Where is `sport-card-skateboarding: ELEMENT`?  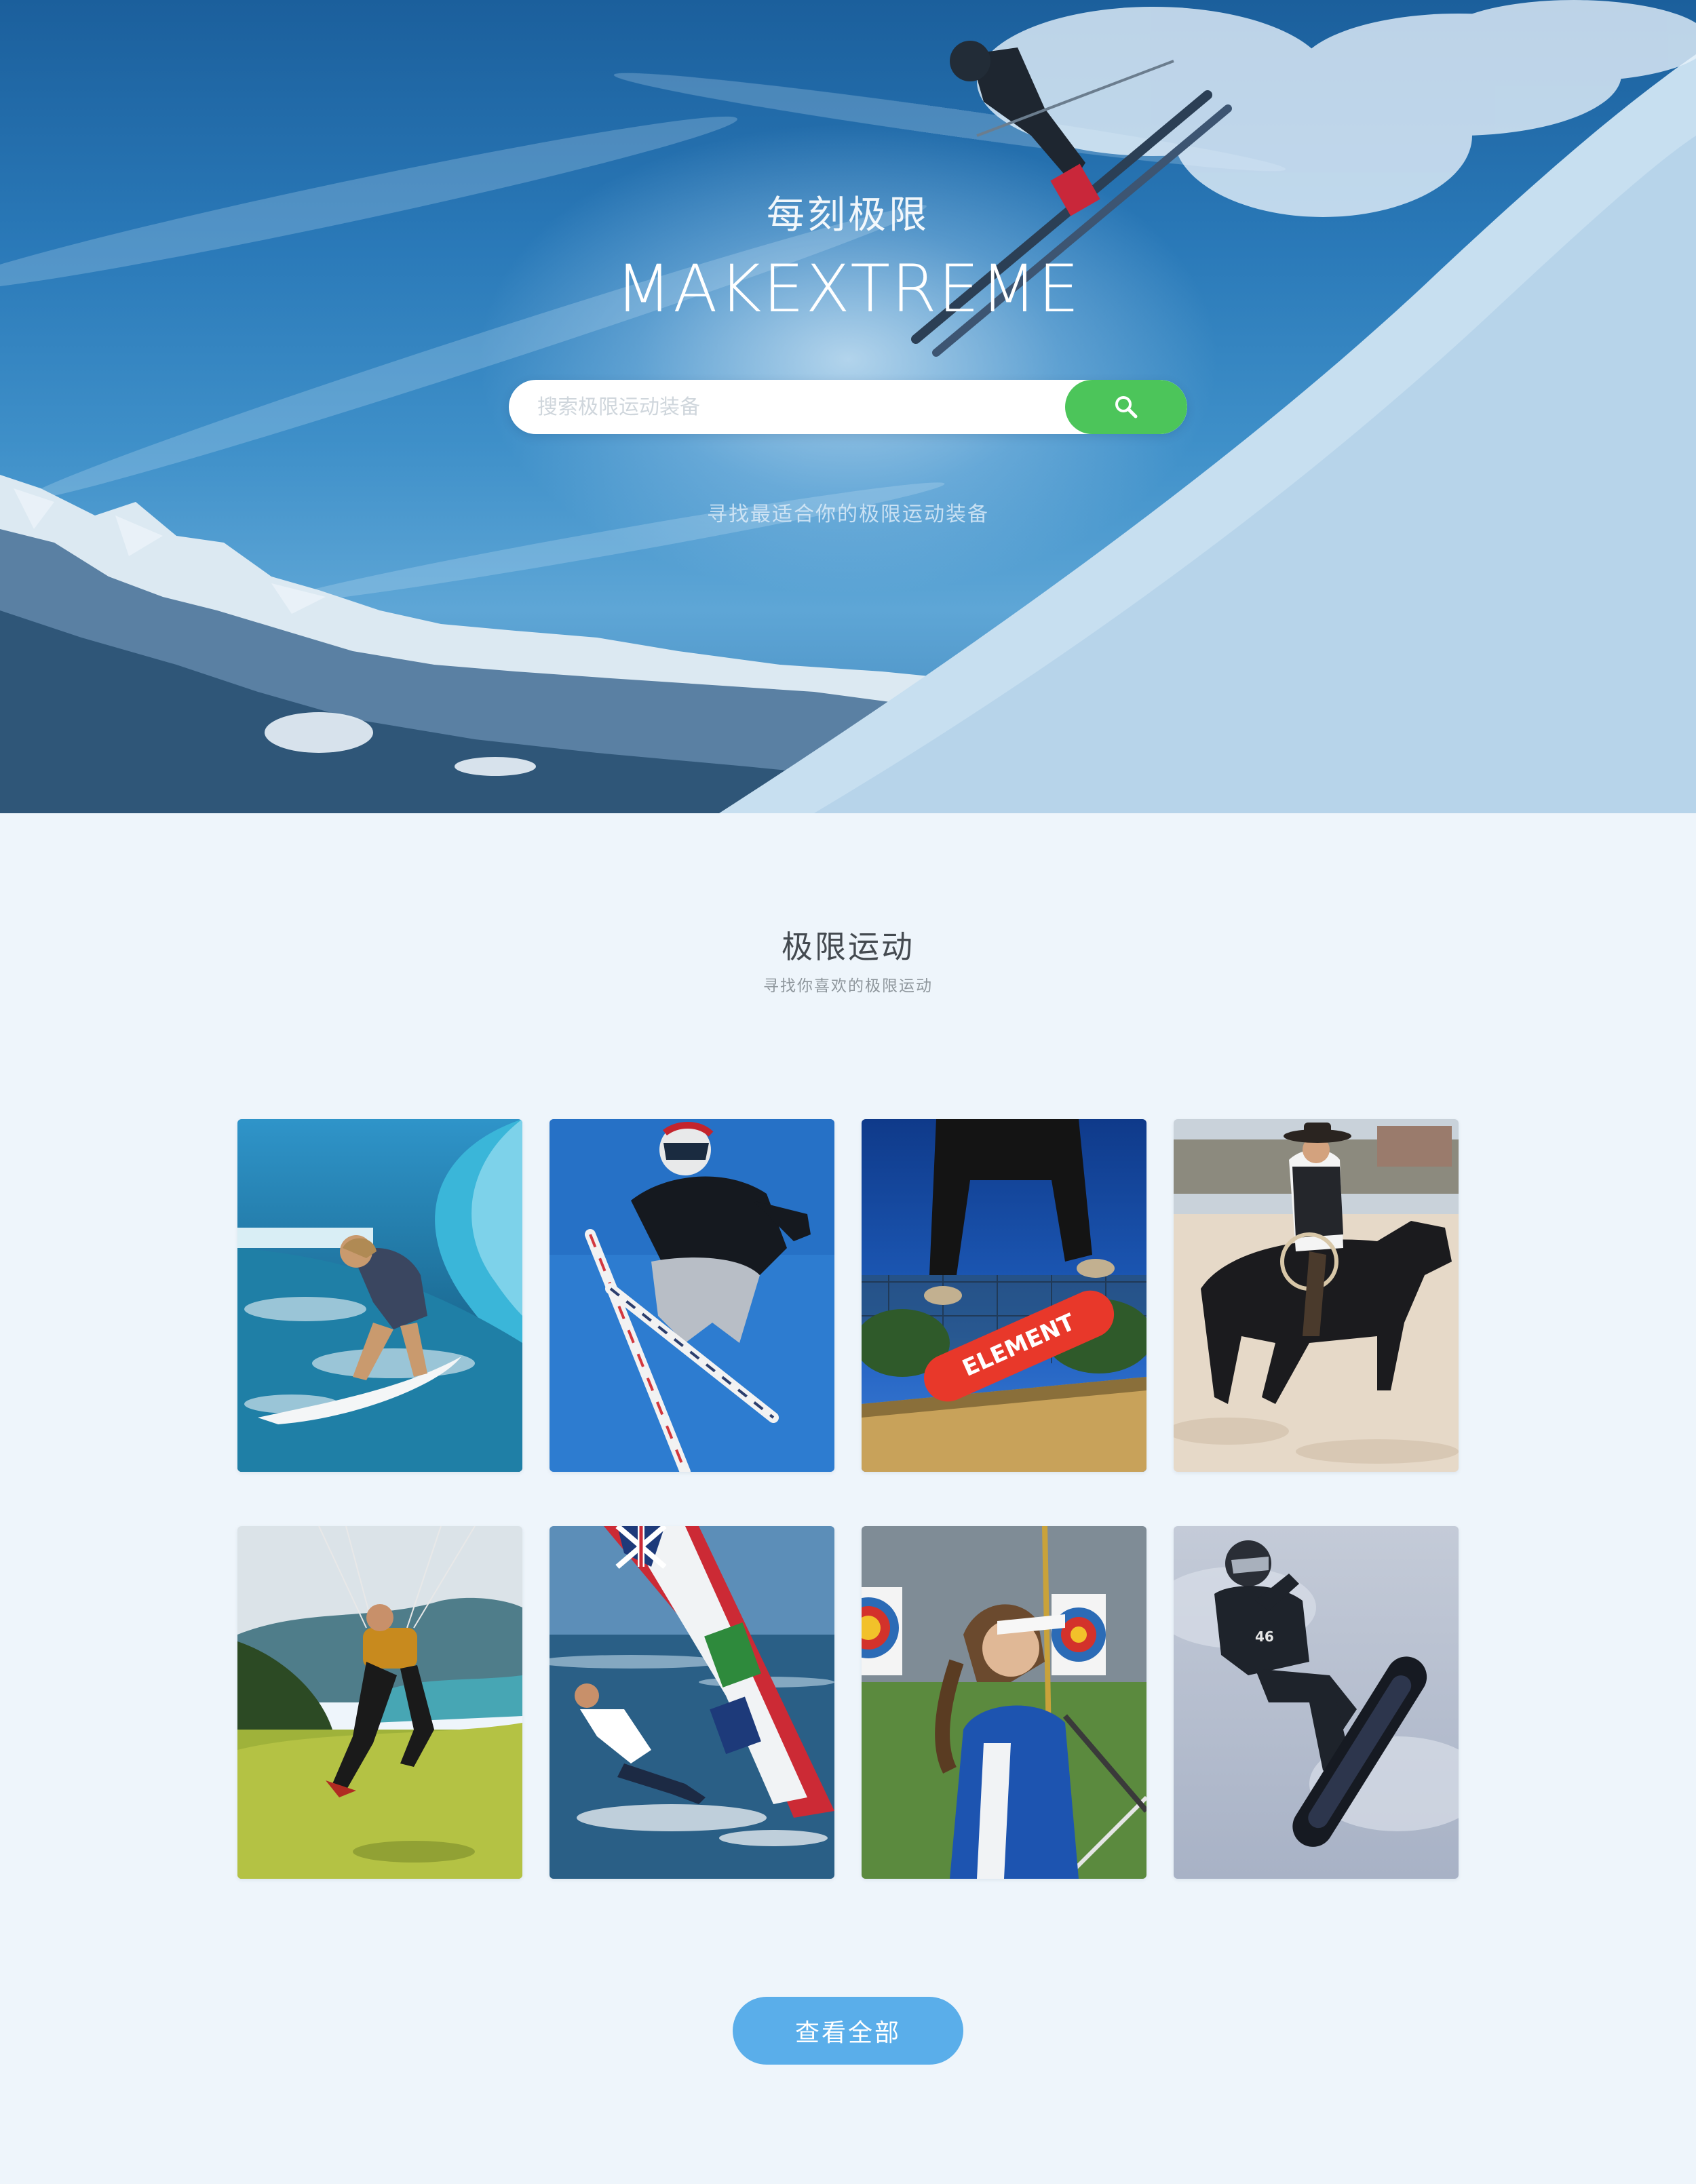 sport-card-skateboarding: ELEMENT is located at coordinates (1004, 1295).